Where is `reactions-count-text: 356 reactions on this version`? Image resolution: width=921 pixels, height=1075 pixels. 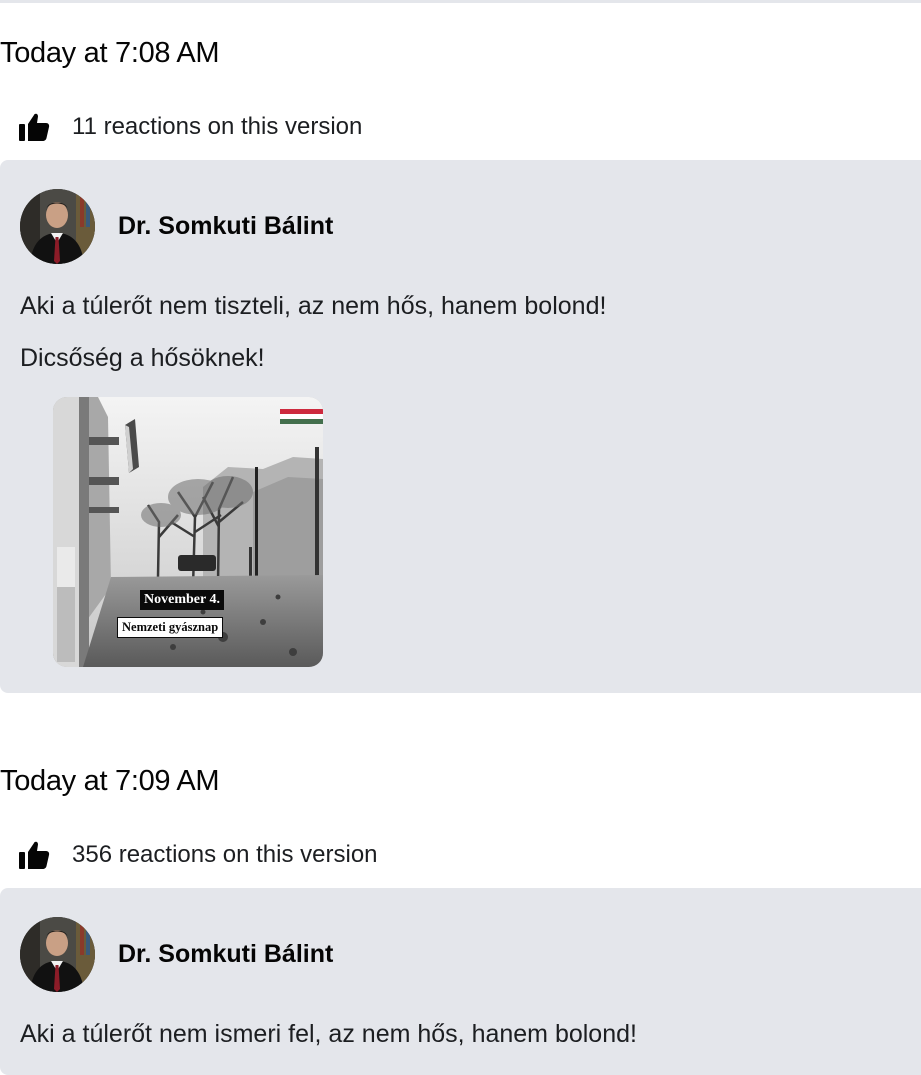
reactions-count-text: 356 reactions on this version is located at coordinates (225, 854).